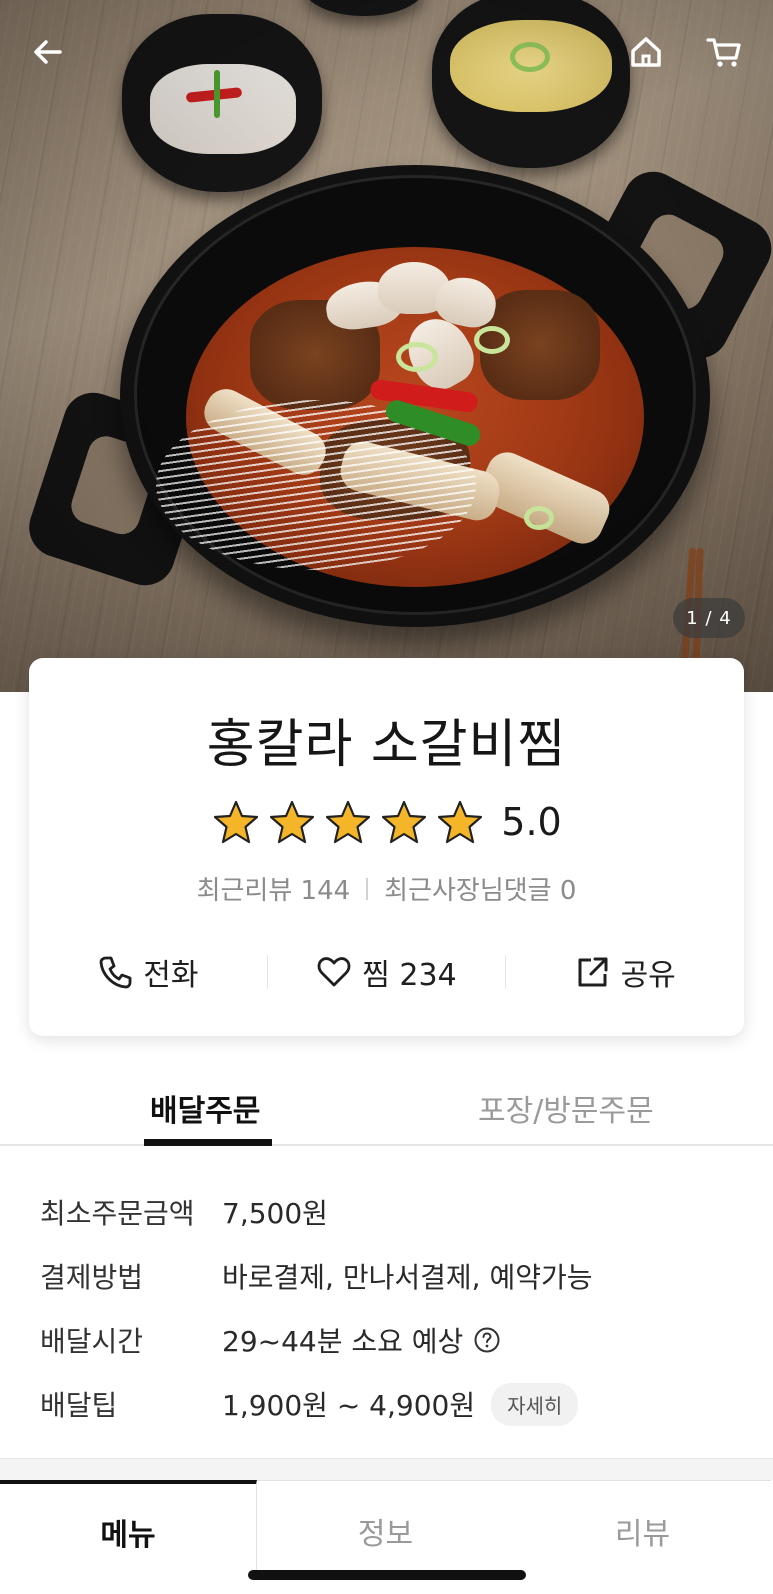 This screenshot has height=1594, width=773. Describe the element at coordinates (386, 745) in the screenshot. I see `store-name: 홍칼라 소갈비찜` at that location.